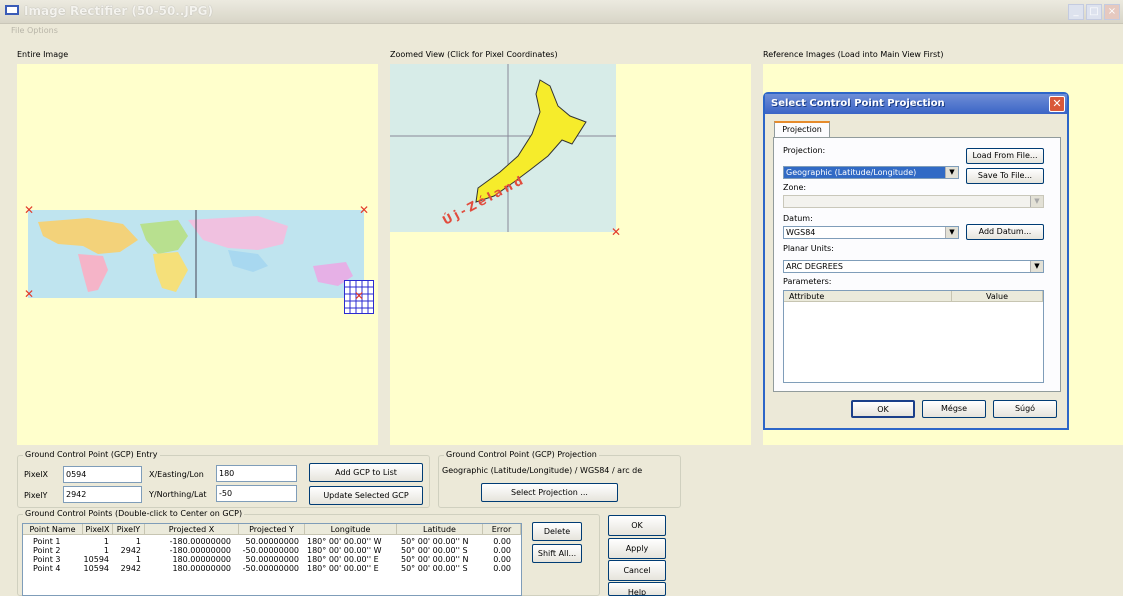 This screenshot has width=1123, height=596. What do you see at coordinates (351, 529) in the screenshot?
I see `col-longitude: Longitude` at bounding box center [351, 529].